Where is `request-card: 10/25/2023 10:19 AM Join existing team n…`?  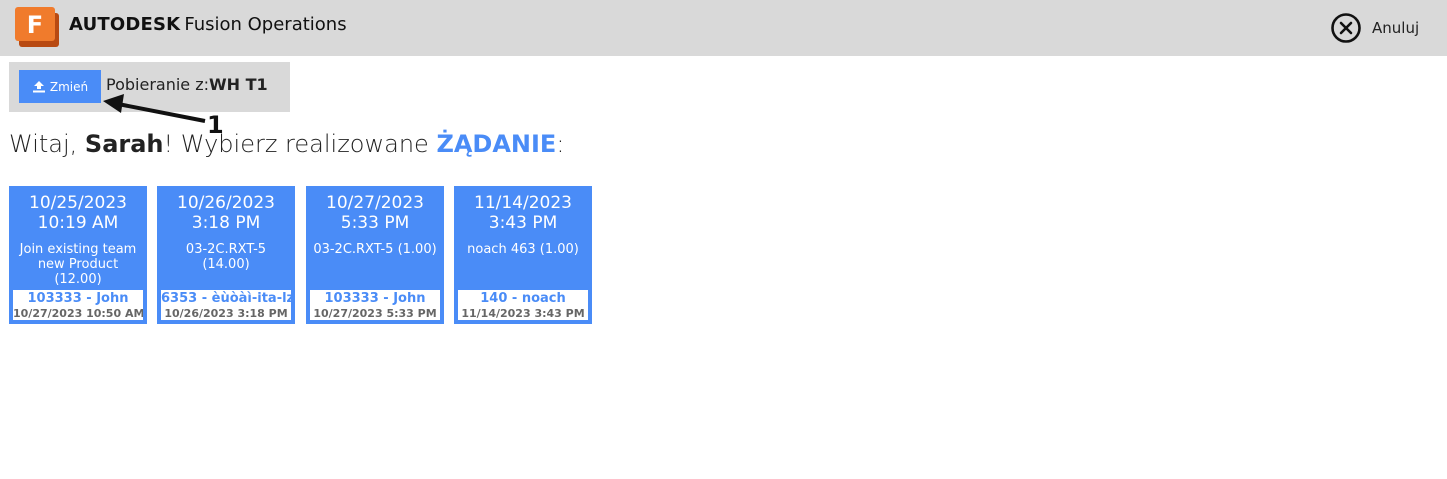
request-card: 10/25/2023 10:19 AM Join existing team n… is located at coordinates (78, 255).